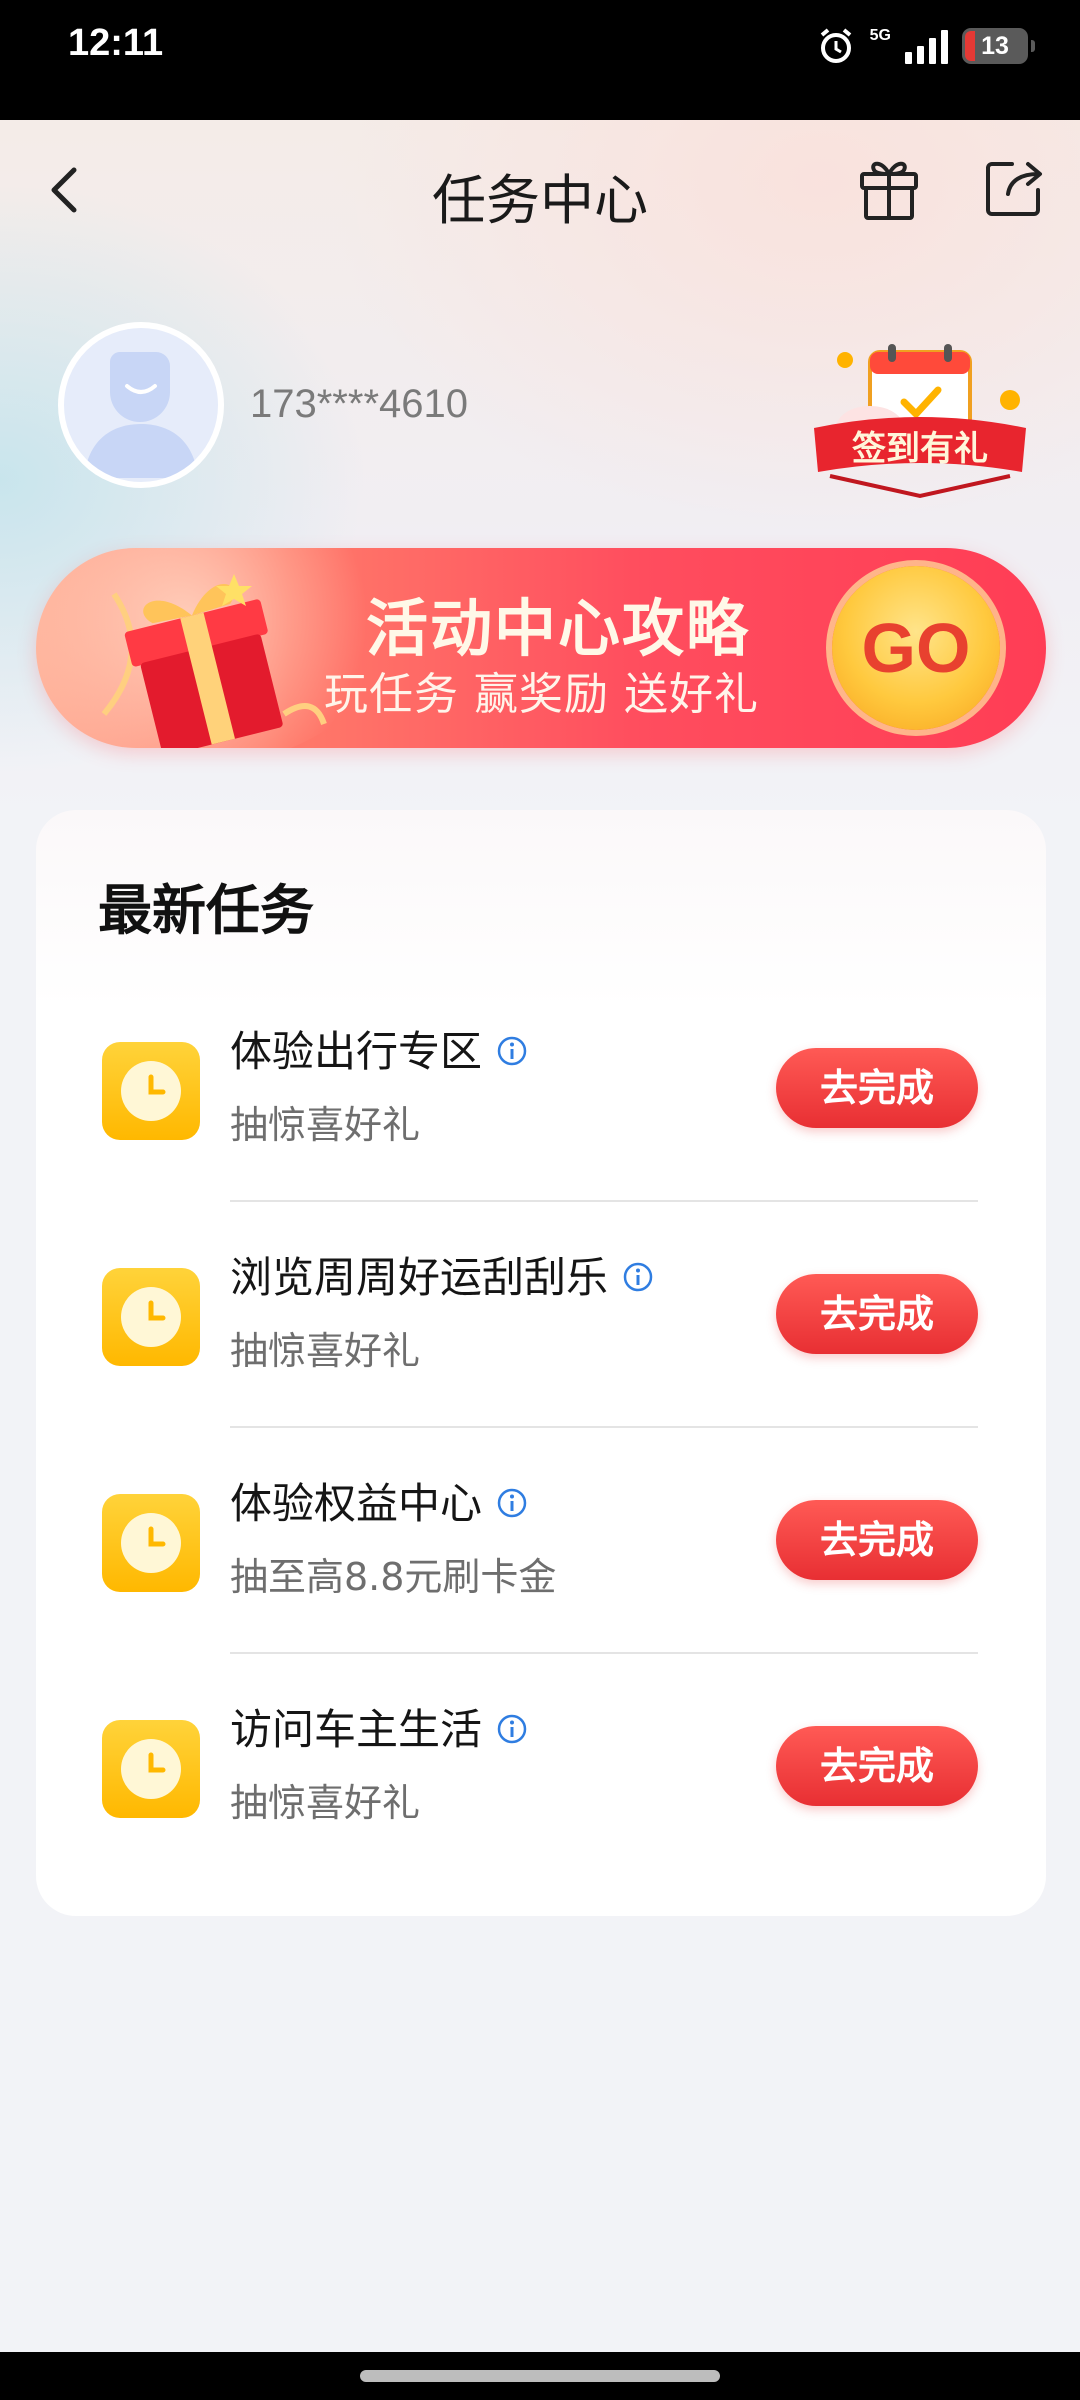  What do you see at coordinates (393, 1577) in the screenshot?
I see `task-description: 抽至高8.8元刷卡金` at bounding box center [393, 1577].